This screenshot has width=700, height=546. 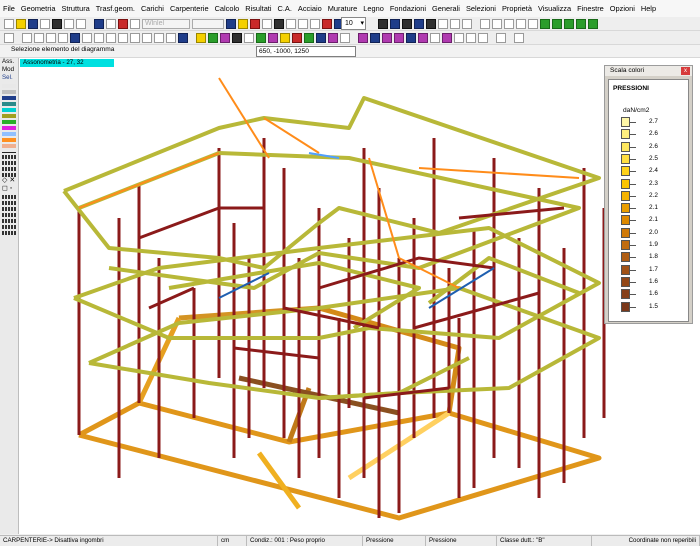 What do you see at coordinates (51, 37) in the screenshot?
I see `z-axis-icon` at bounding box center [51, 37].